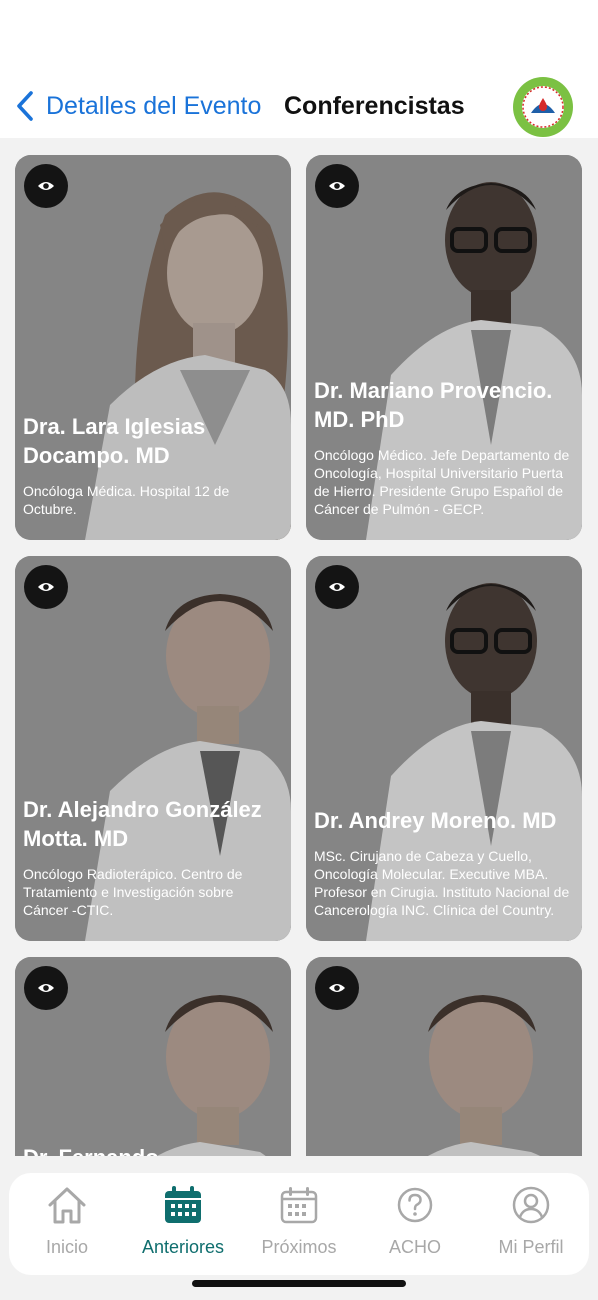 This screenshot has width=598, height=1300. I want to click on speaker-name: Dra. Lara Iglesias Docampo. MD, so click(114, 441).